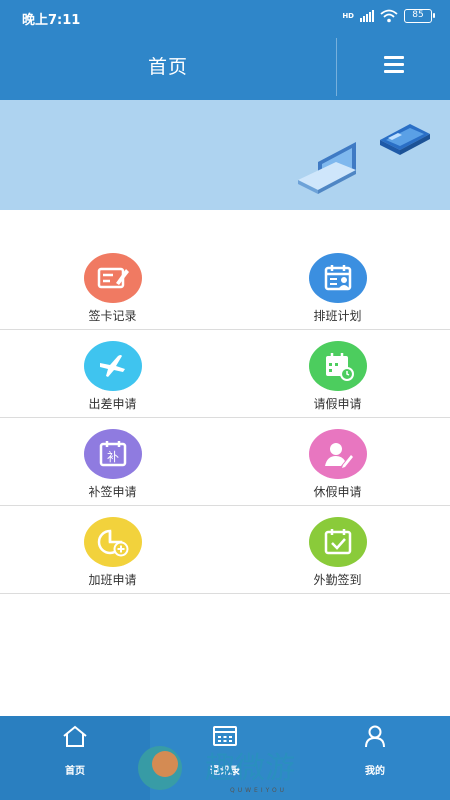 Image resolution: width=450 pixels, height=800 pixels. I want to click on cell-label: 休假申请, so click(337, 492).